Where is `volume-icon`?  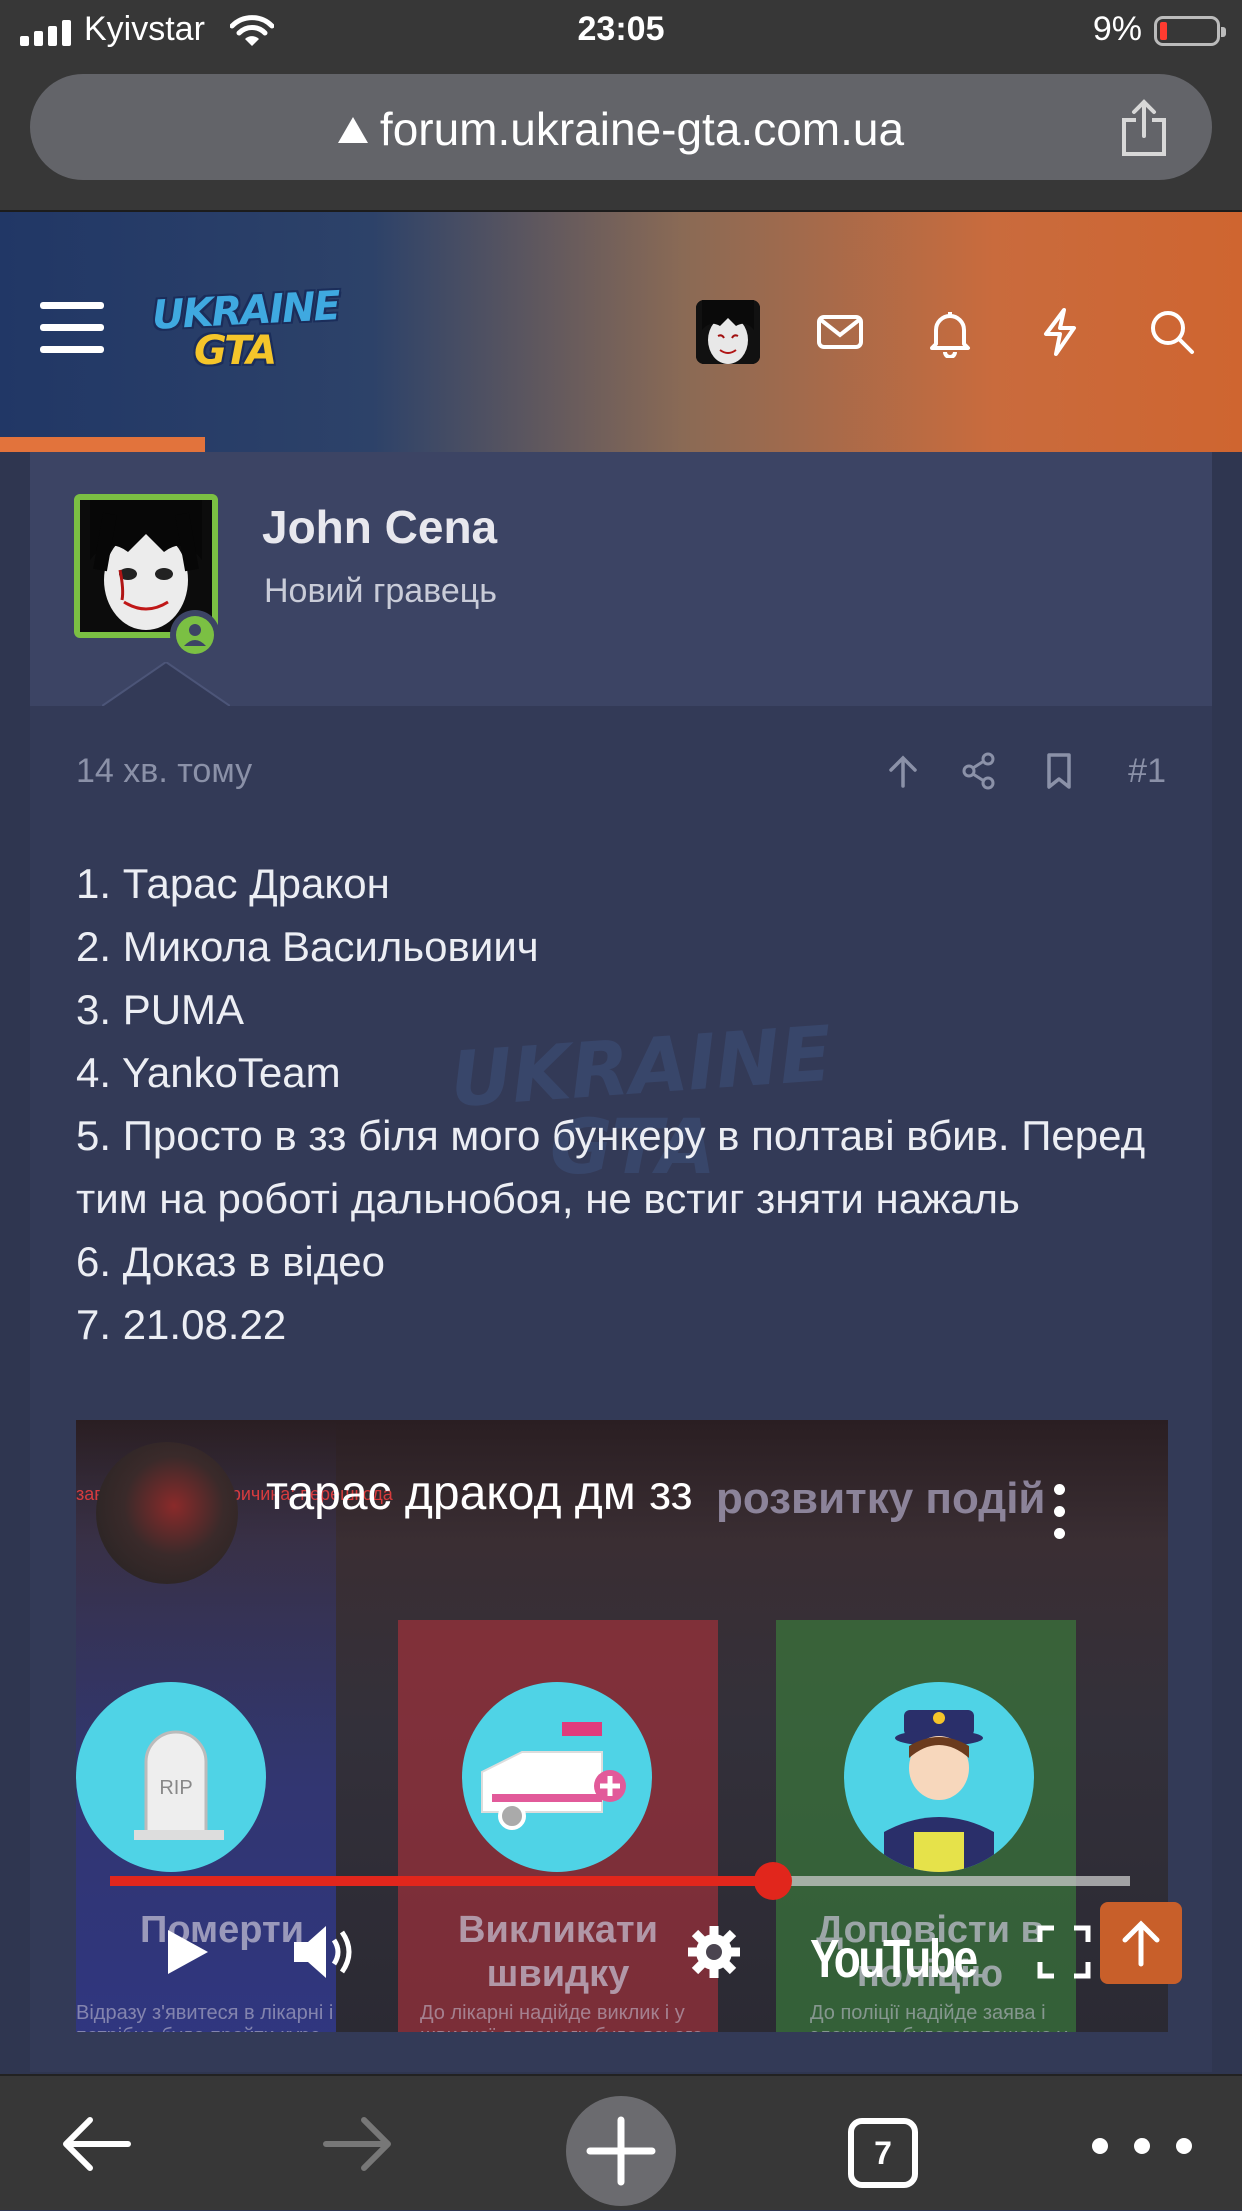
volume-icon is located at coordinates (325, 1952).